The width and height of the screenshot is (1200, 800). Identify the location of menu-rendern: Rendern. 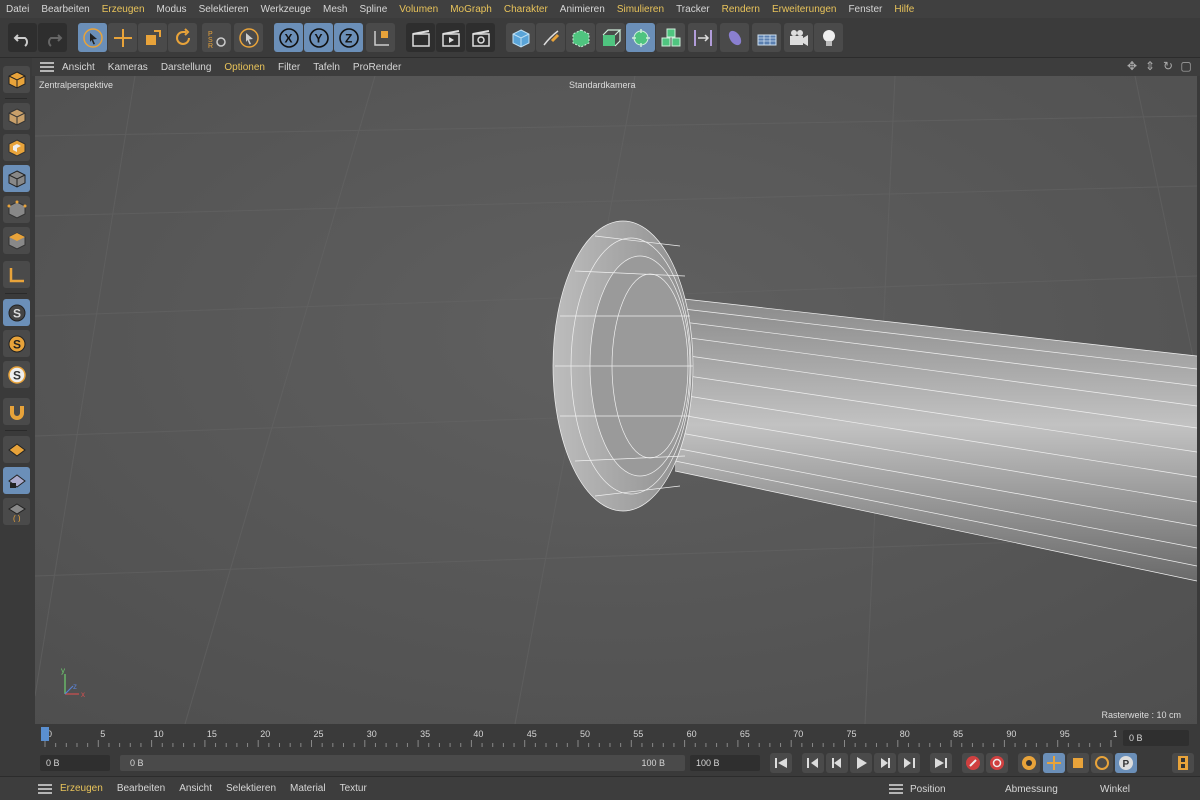
(741, 9).